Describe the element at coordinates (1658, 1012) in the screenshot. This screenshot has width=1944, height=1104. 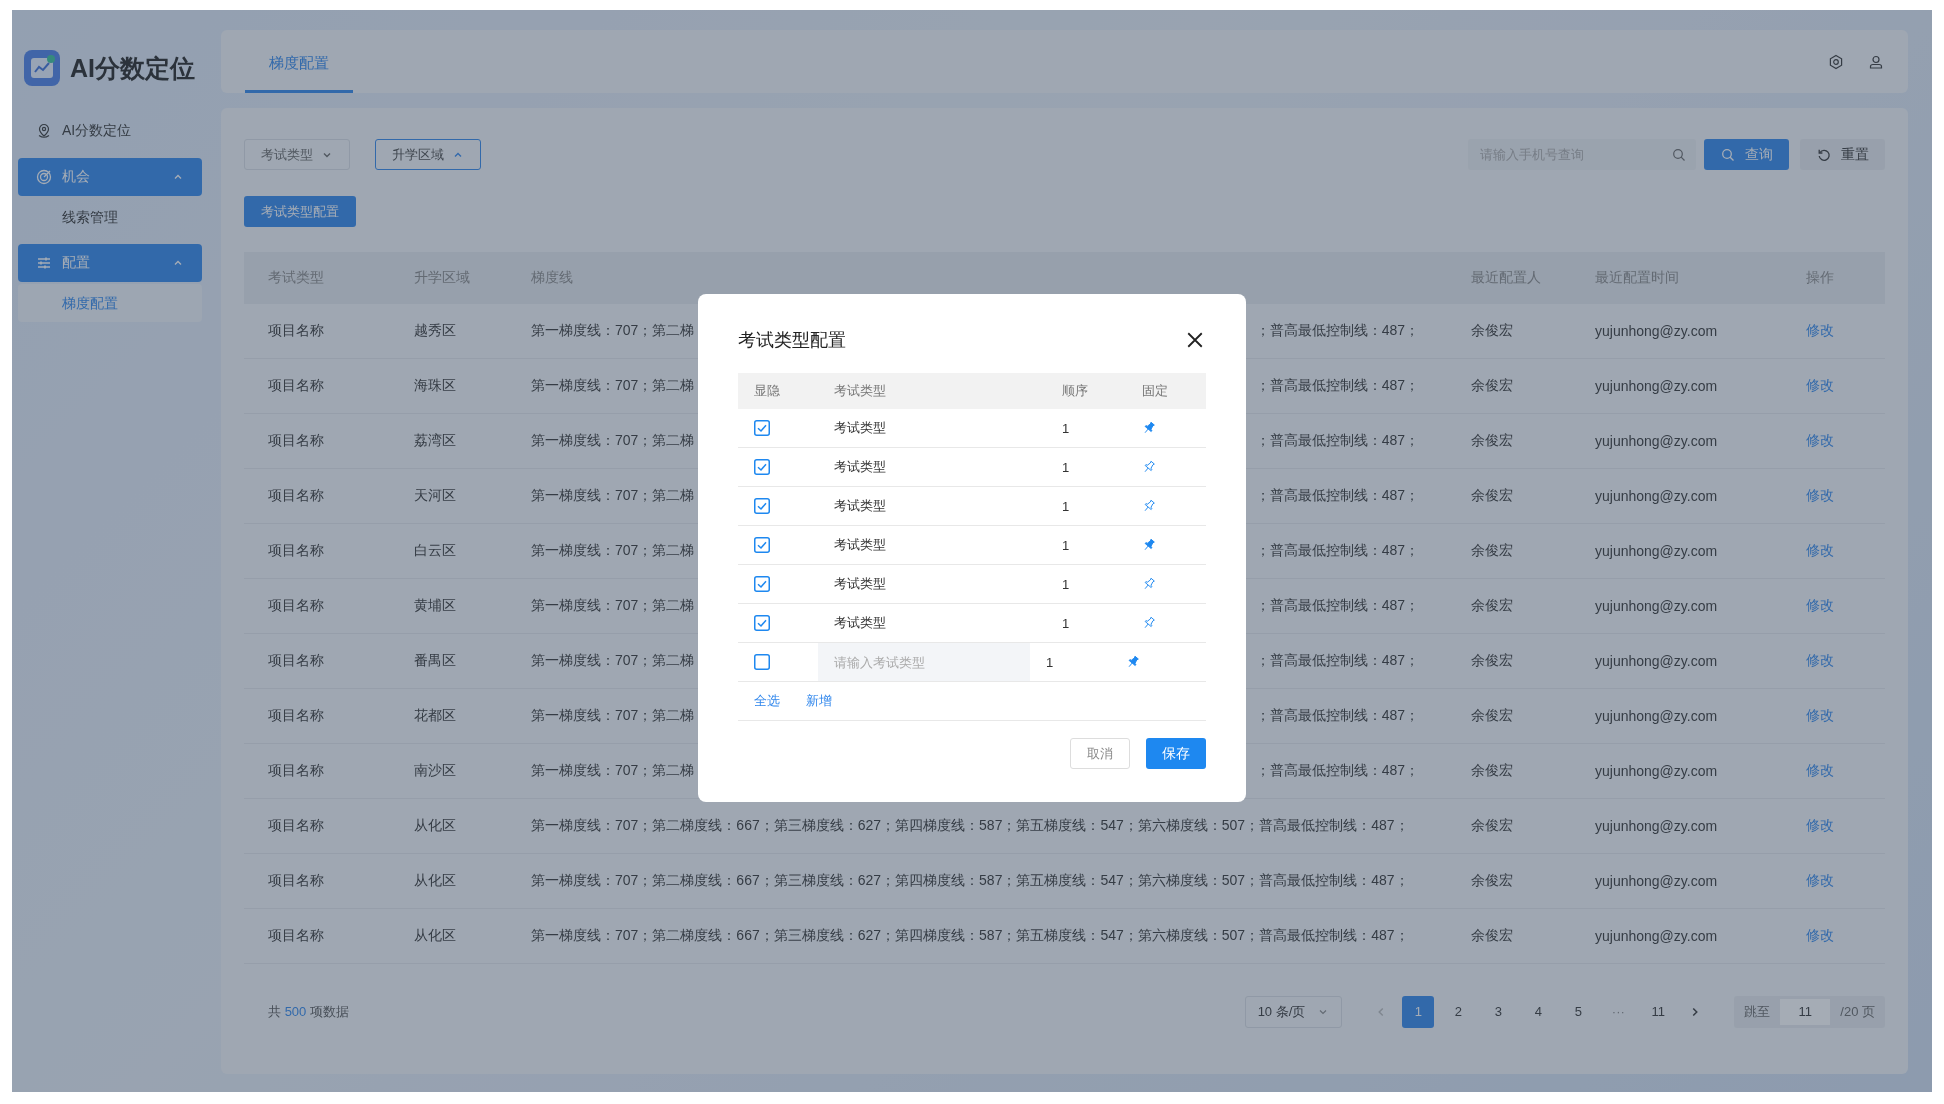
I see `page-number: 11` at that location.